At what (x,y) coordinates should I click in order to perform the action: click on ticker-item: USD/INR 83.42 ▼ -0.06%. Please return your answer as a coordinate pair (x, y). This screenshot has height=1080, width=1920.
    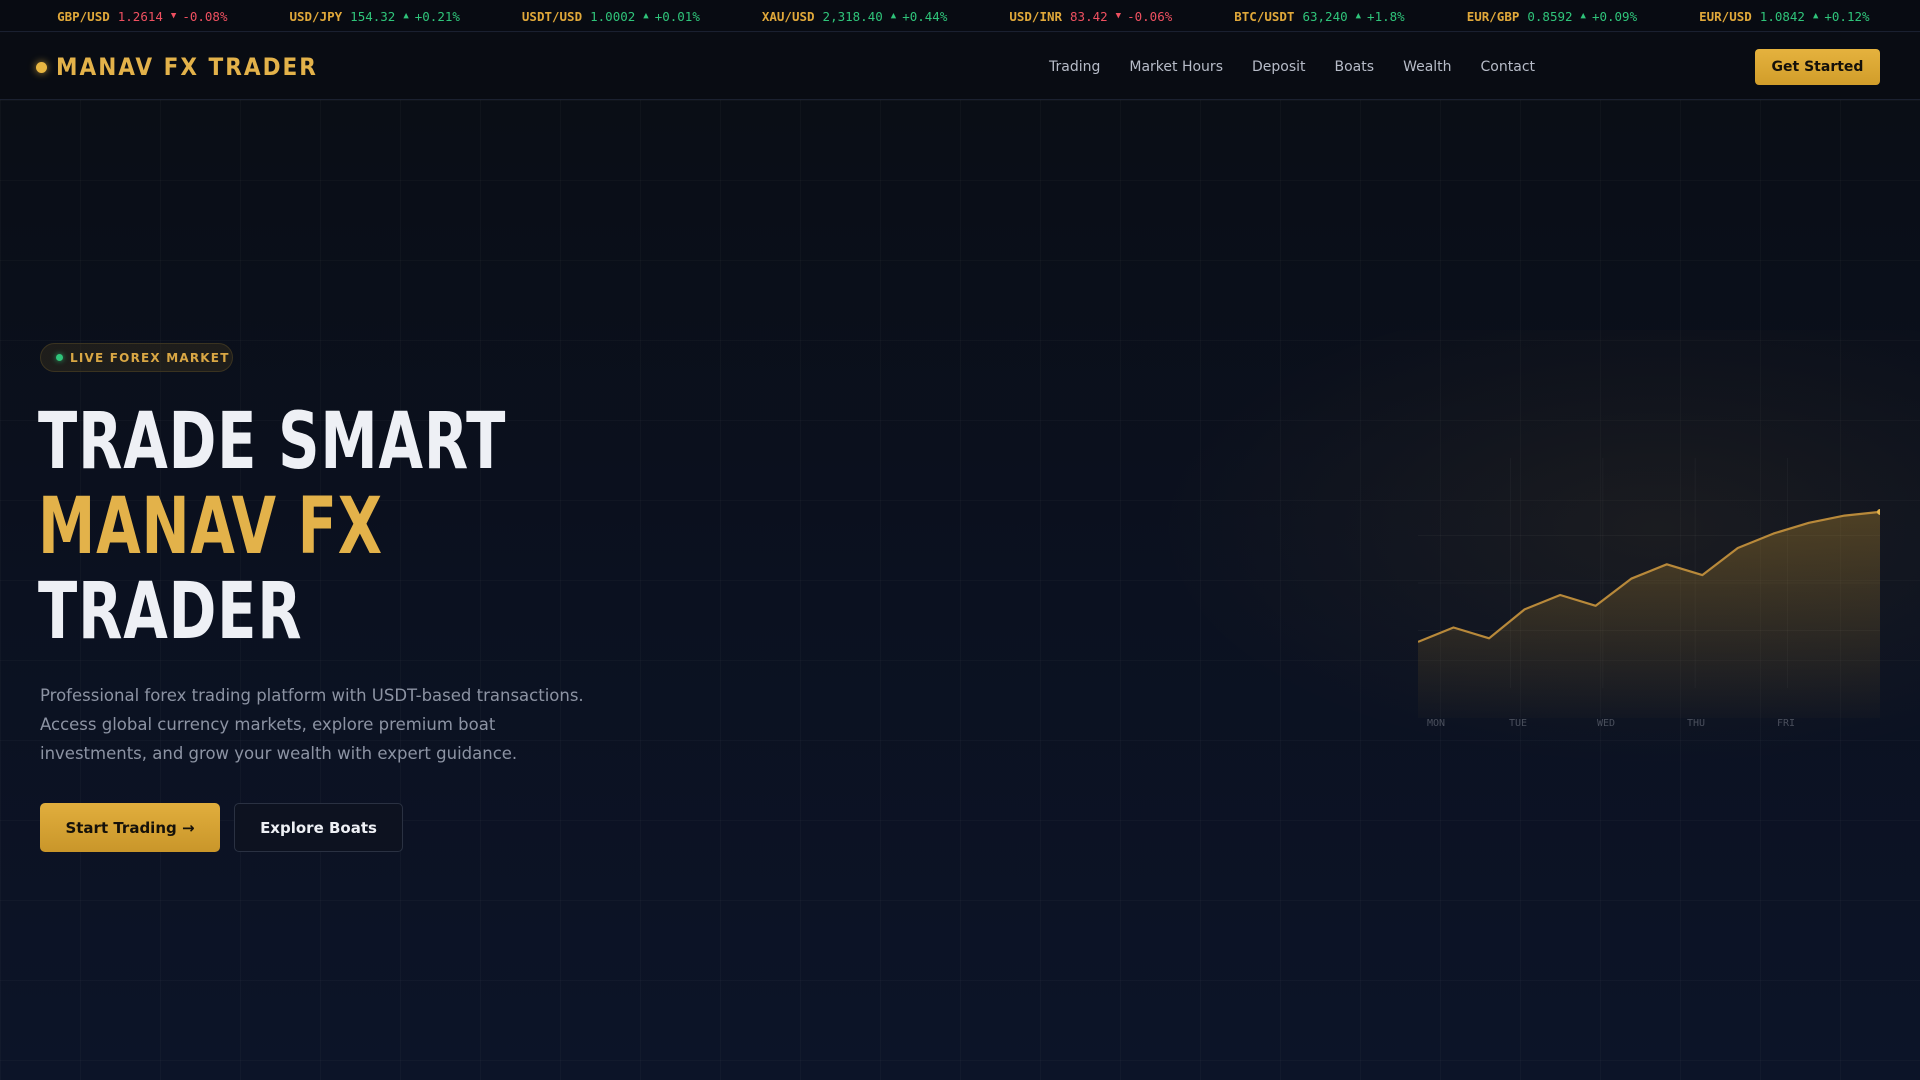
    Looking at the image, I should click on (1090, 16).